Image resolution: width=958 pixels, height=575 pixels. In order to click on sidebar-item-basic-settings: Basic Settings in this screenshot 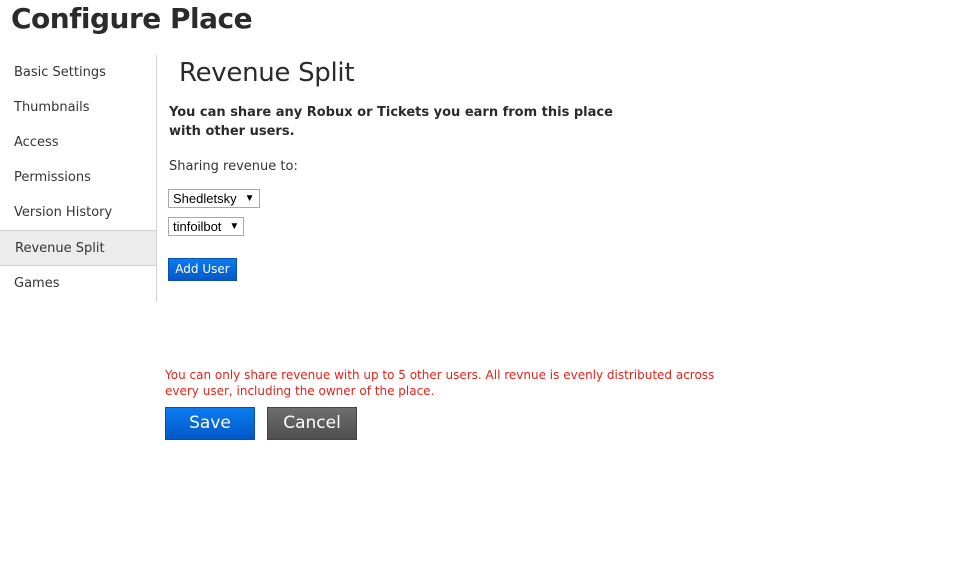, I will do `click(78, 72)`.